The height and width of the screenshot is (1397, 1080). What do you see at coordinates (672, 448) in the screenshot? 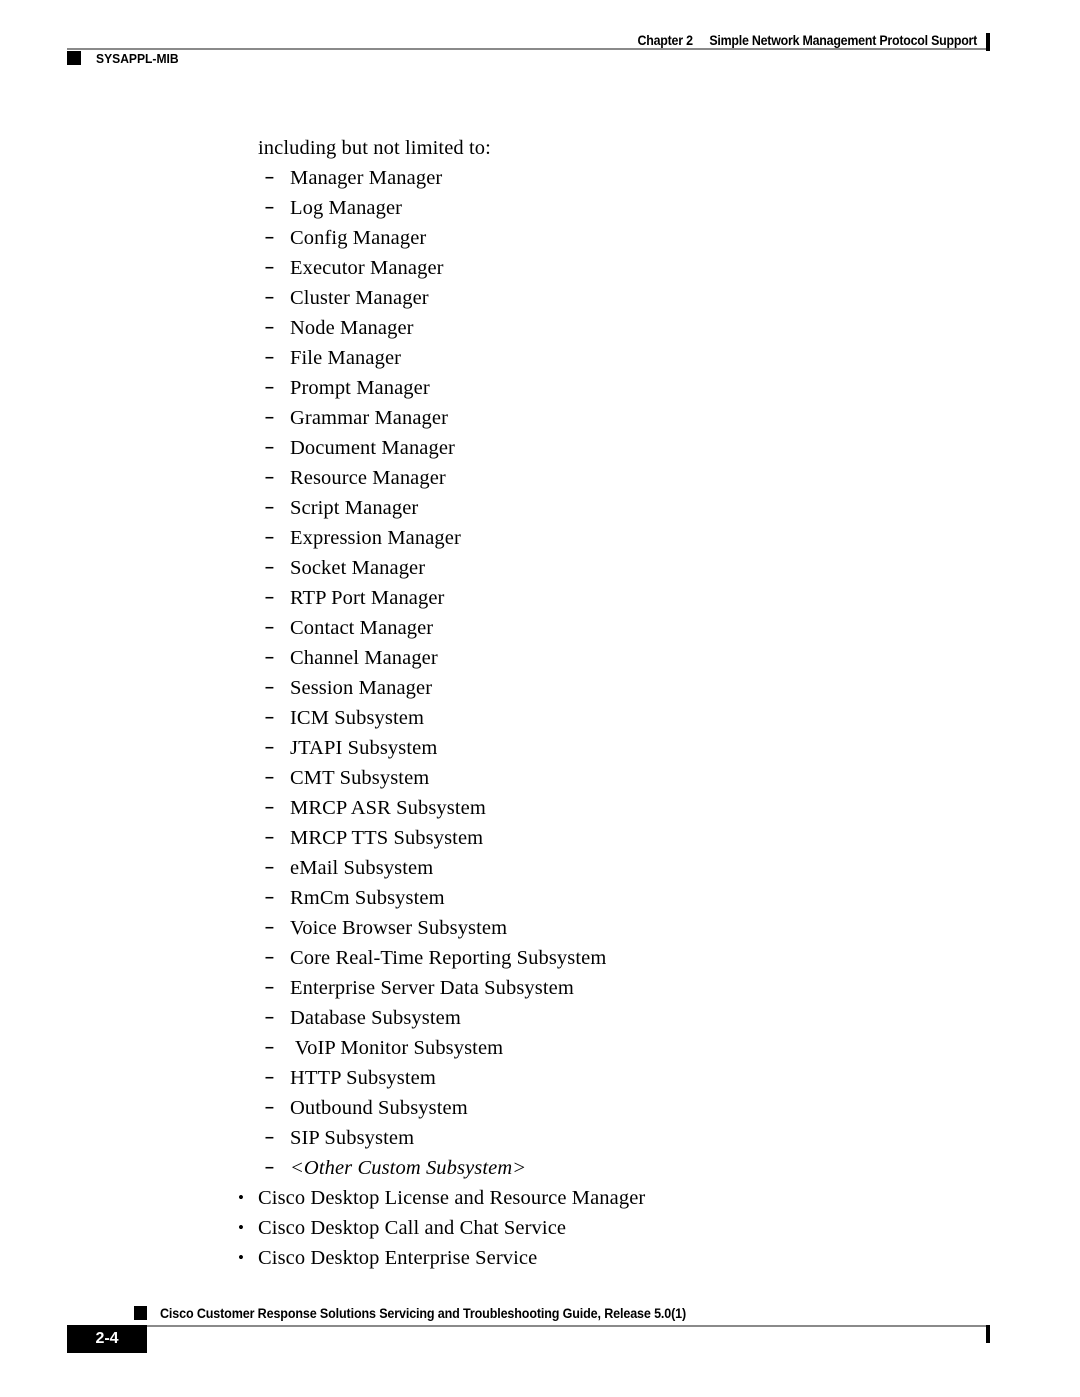
I see `list-item: – Document Manager` at bounding box center [672, 448].